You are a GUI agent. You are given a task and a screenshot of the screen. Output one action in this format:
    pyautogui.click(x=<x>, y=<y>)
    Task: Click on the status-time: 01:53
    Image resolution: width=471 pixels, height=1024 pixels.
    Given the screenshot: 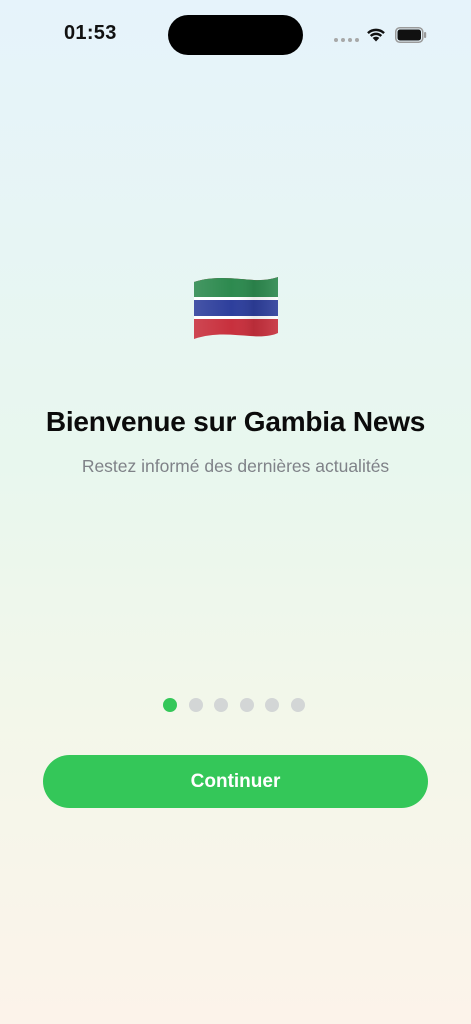 What is the action you would take?
    pyautogui.click(x=90, y=33)
    